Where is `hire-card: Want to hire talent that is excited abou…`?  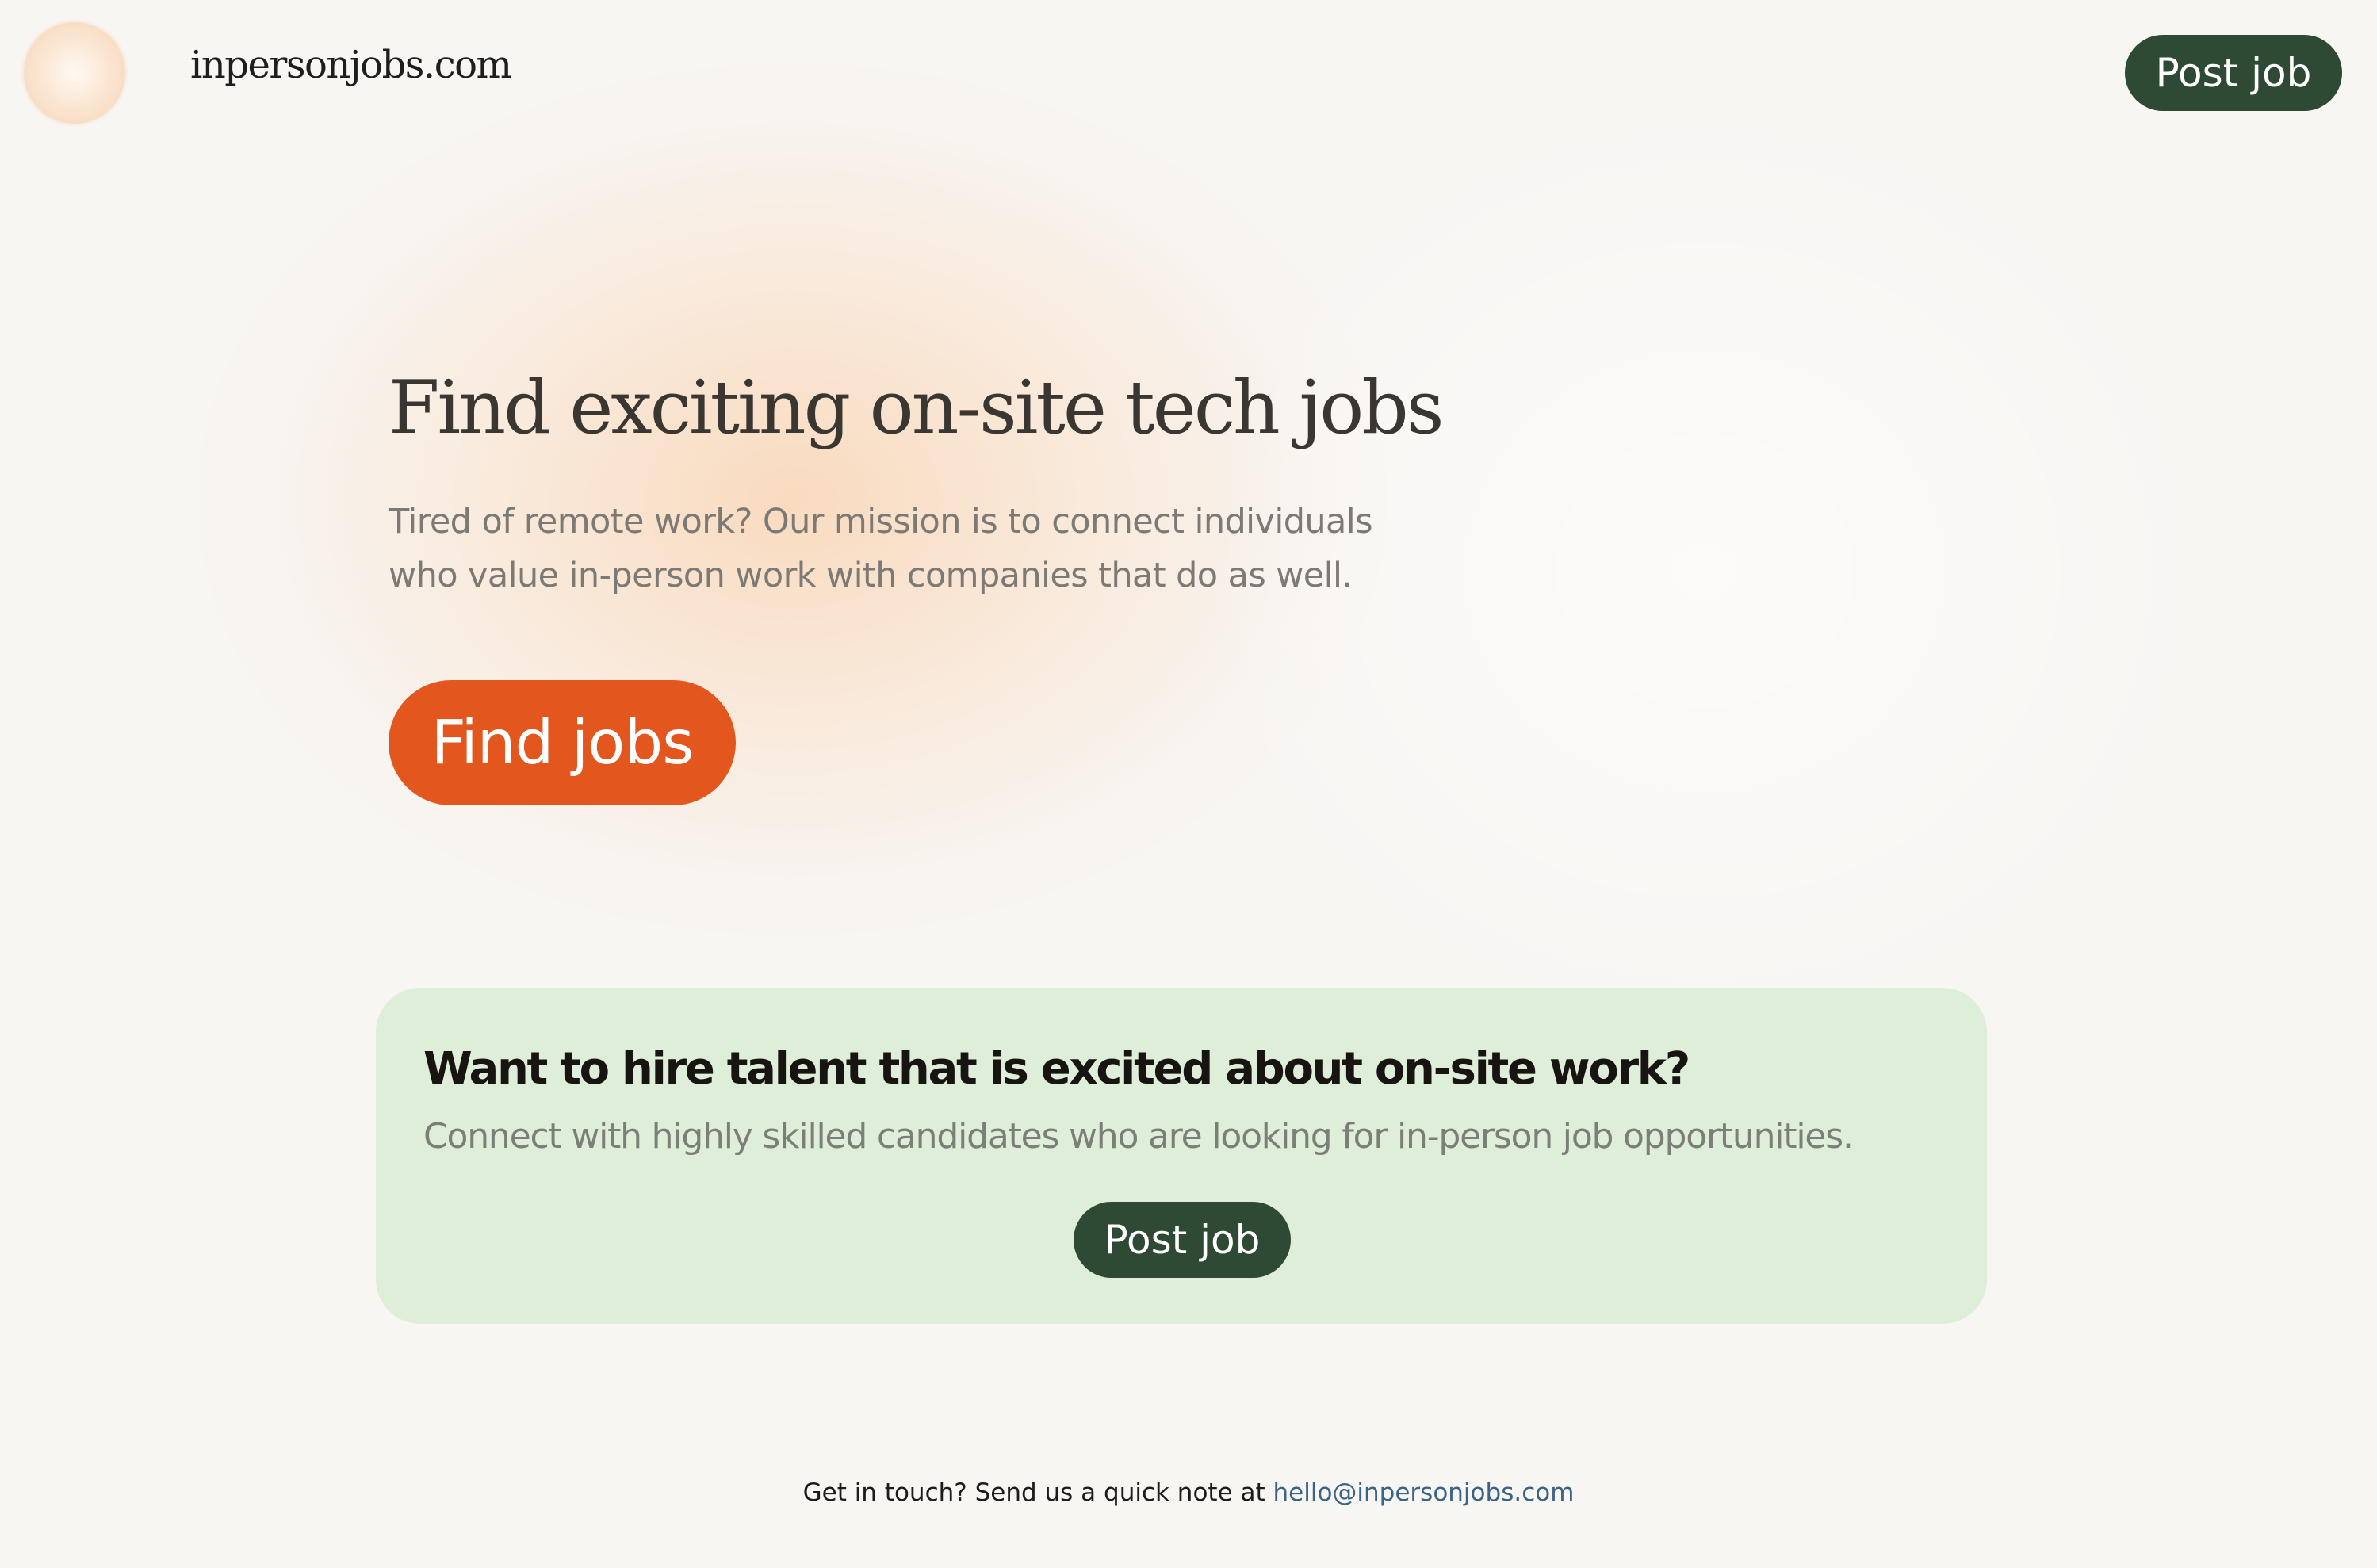 hire-card: Want to hire talent that is excited abou… is located at coordinates (1181, 1156).